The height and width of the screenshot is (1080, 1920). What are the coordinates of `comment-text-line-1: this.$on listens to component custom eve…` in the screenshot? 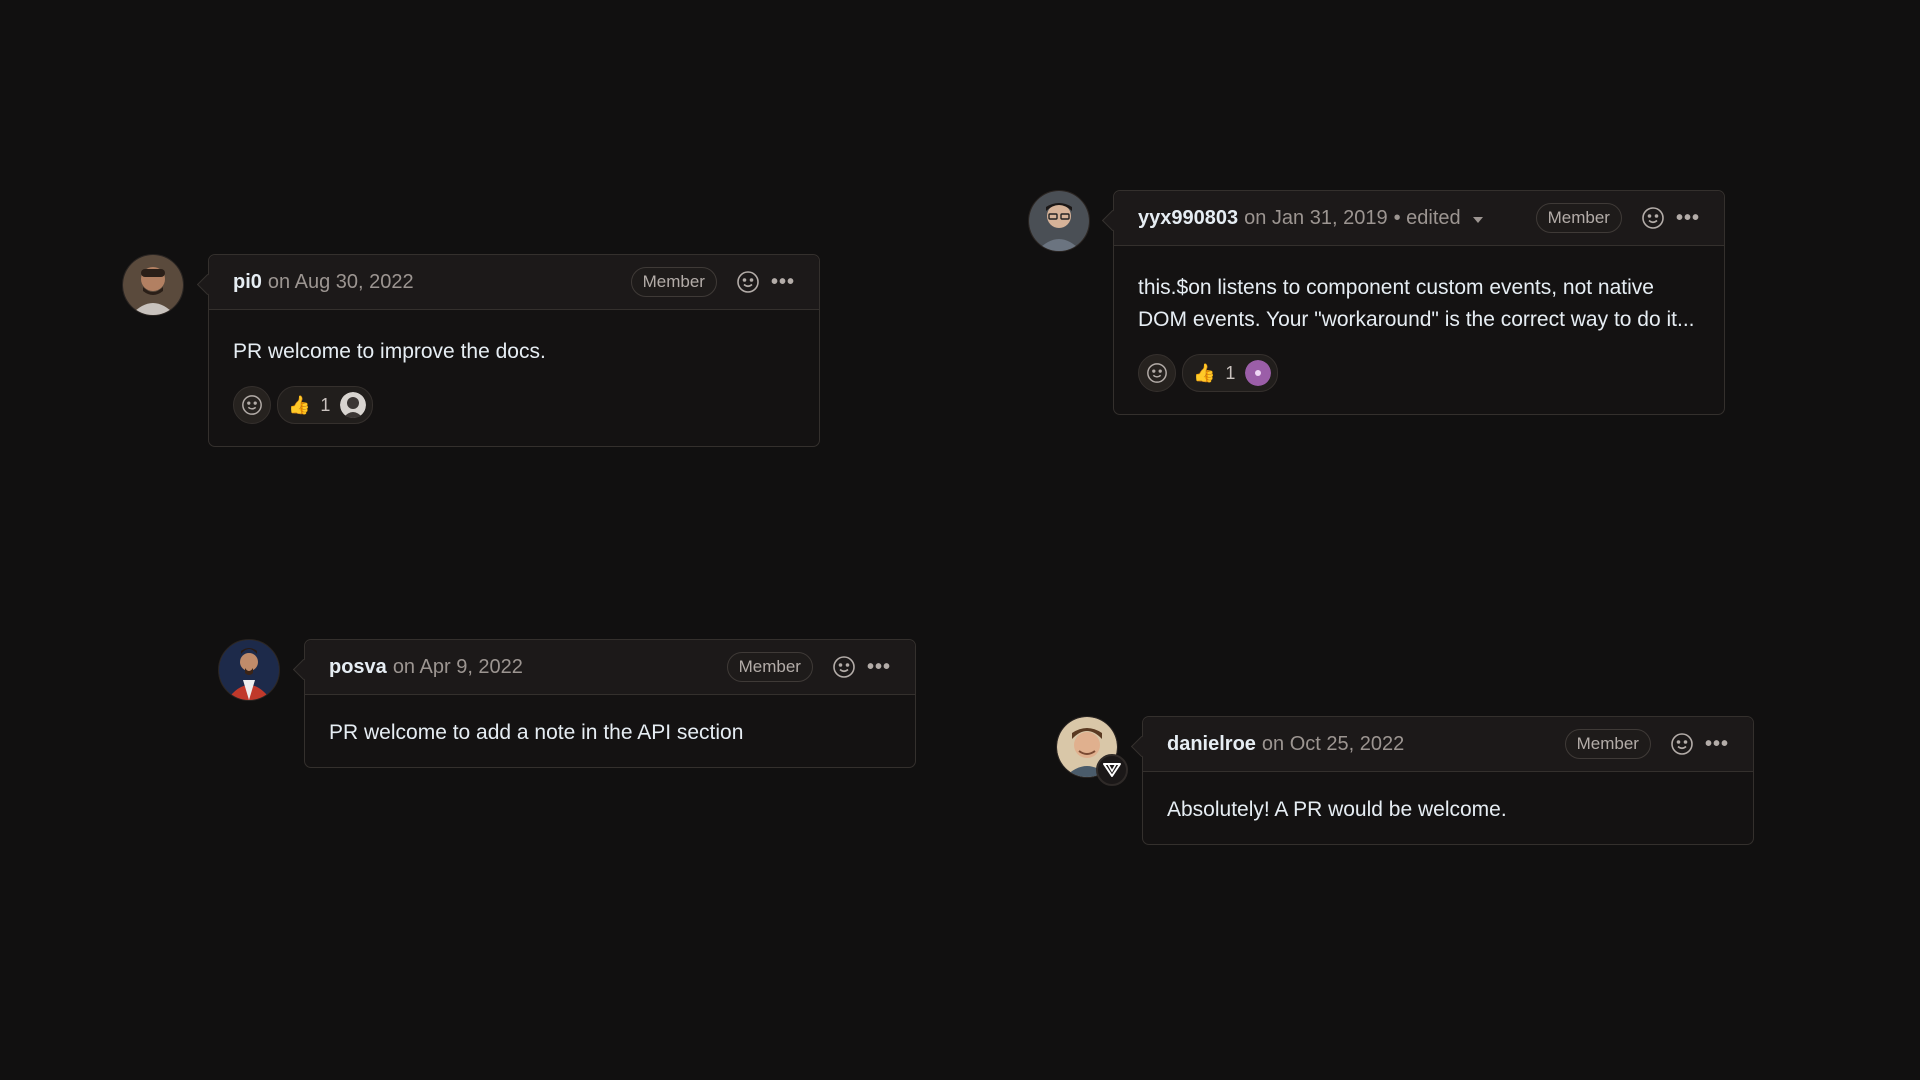 It's located at (1396, 287).